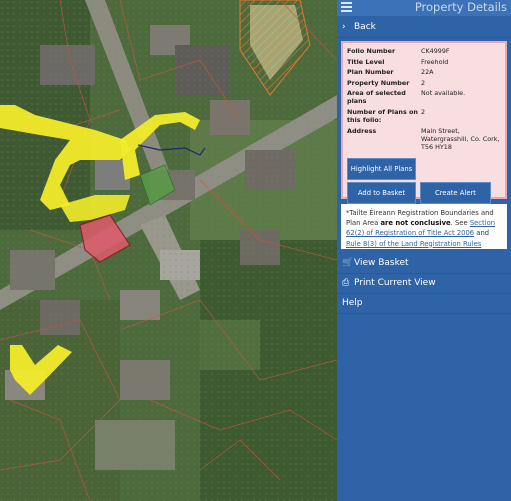  Describe the element at coordinates (427, 72) in the screenshot. I see `detail-value: 22A` at that location.